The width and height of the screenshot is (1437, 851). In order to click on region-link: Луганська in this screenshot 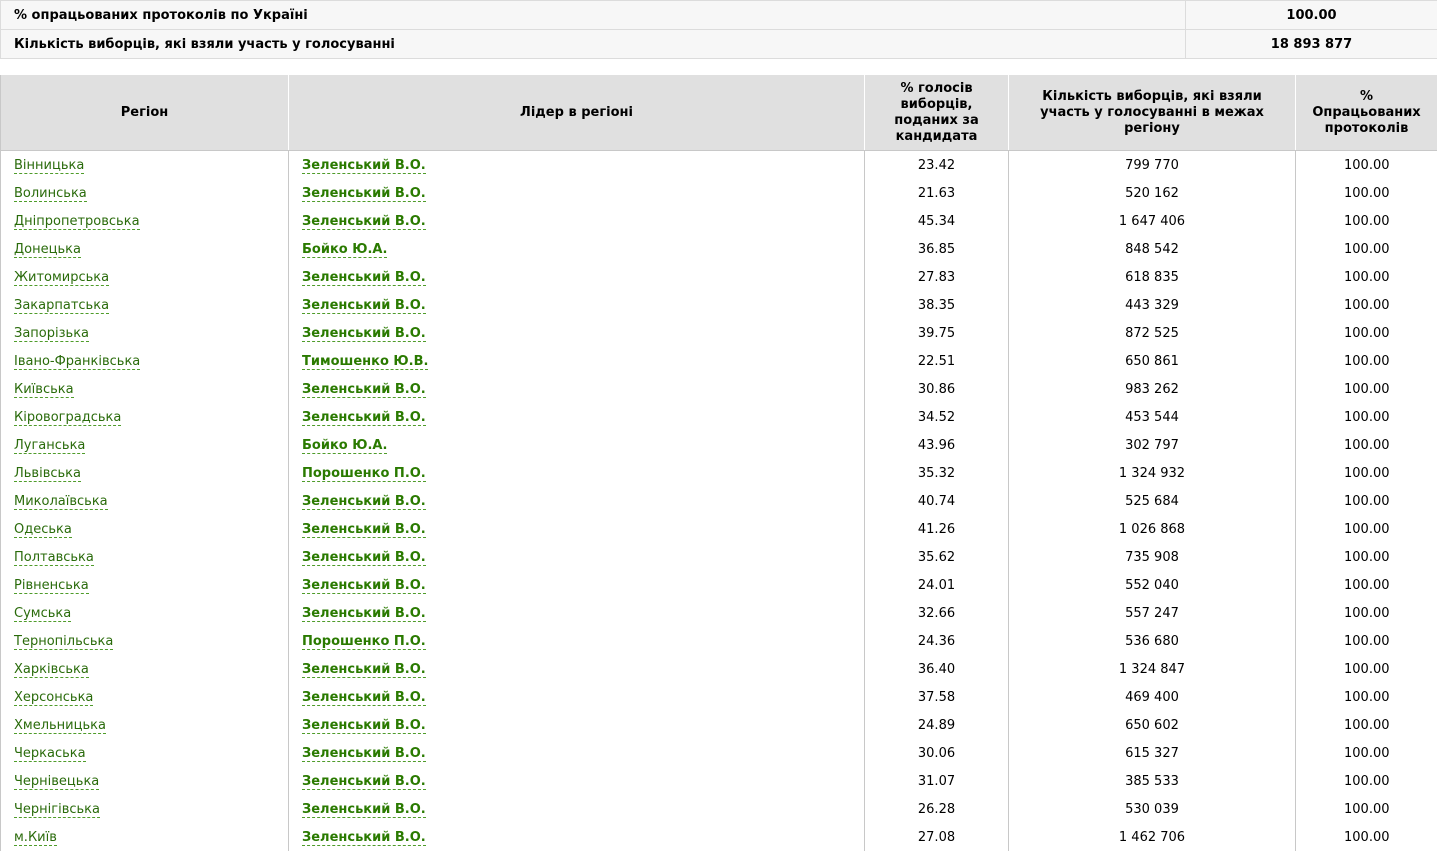, I will do `click(50, 445)`.